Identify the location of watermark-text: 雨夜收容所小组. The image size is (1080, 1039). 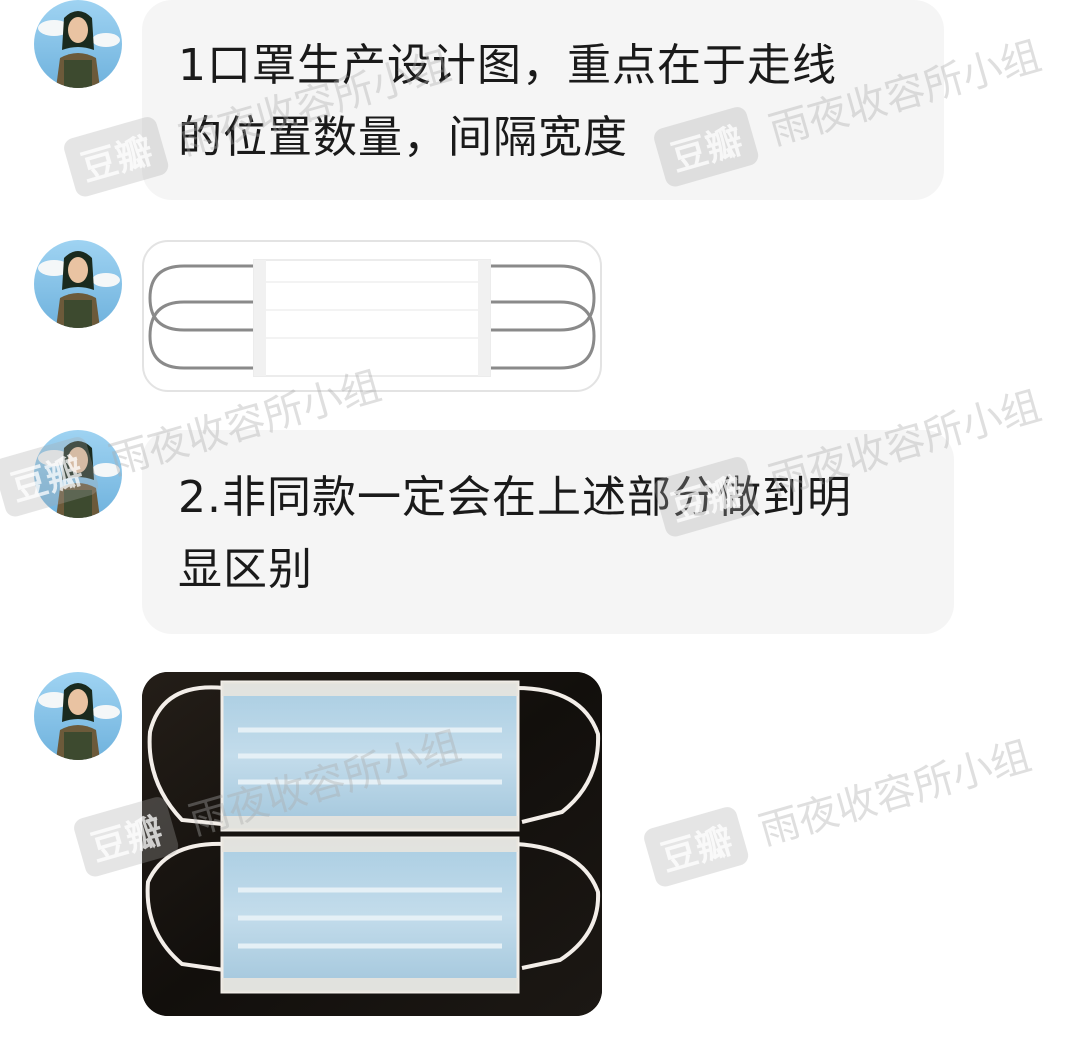
(895, 794).